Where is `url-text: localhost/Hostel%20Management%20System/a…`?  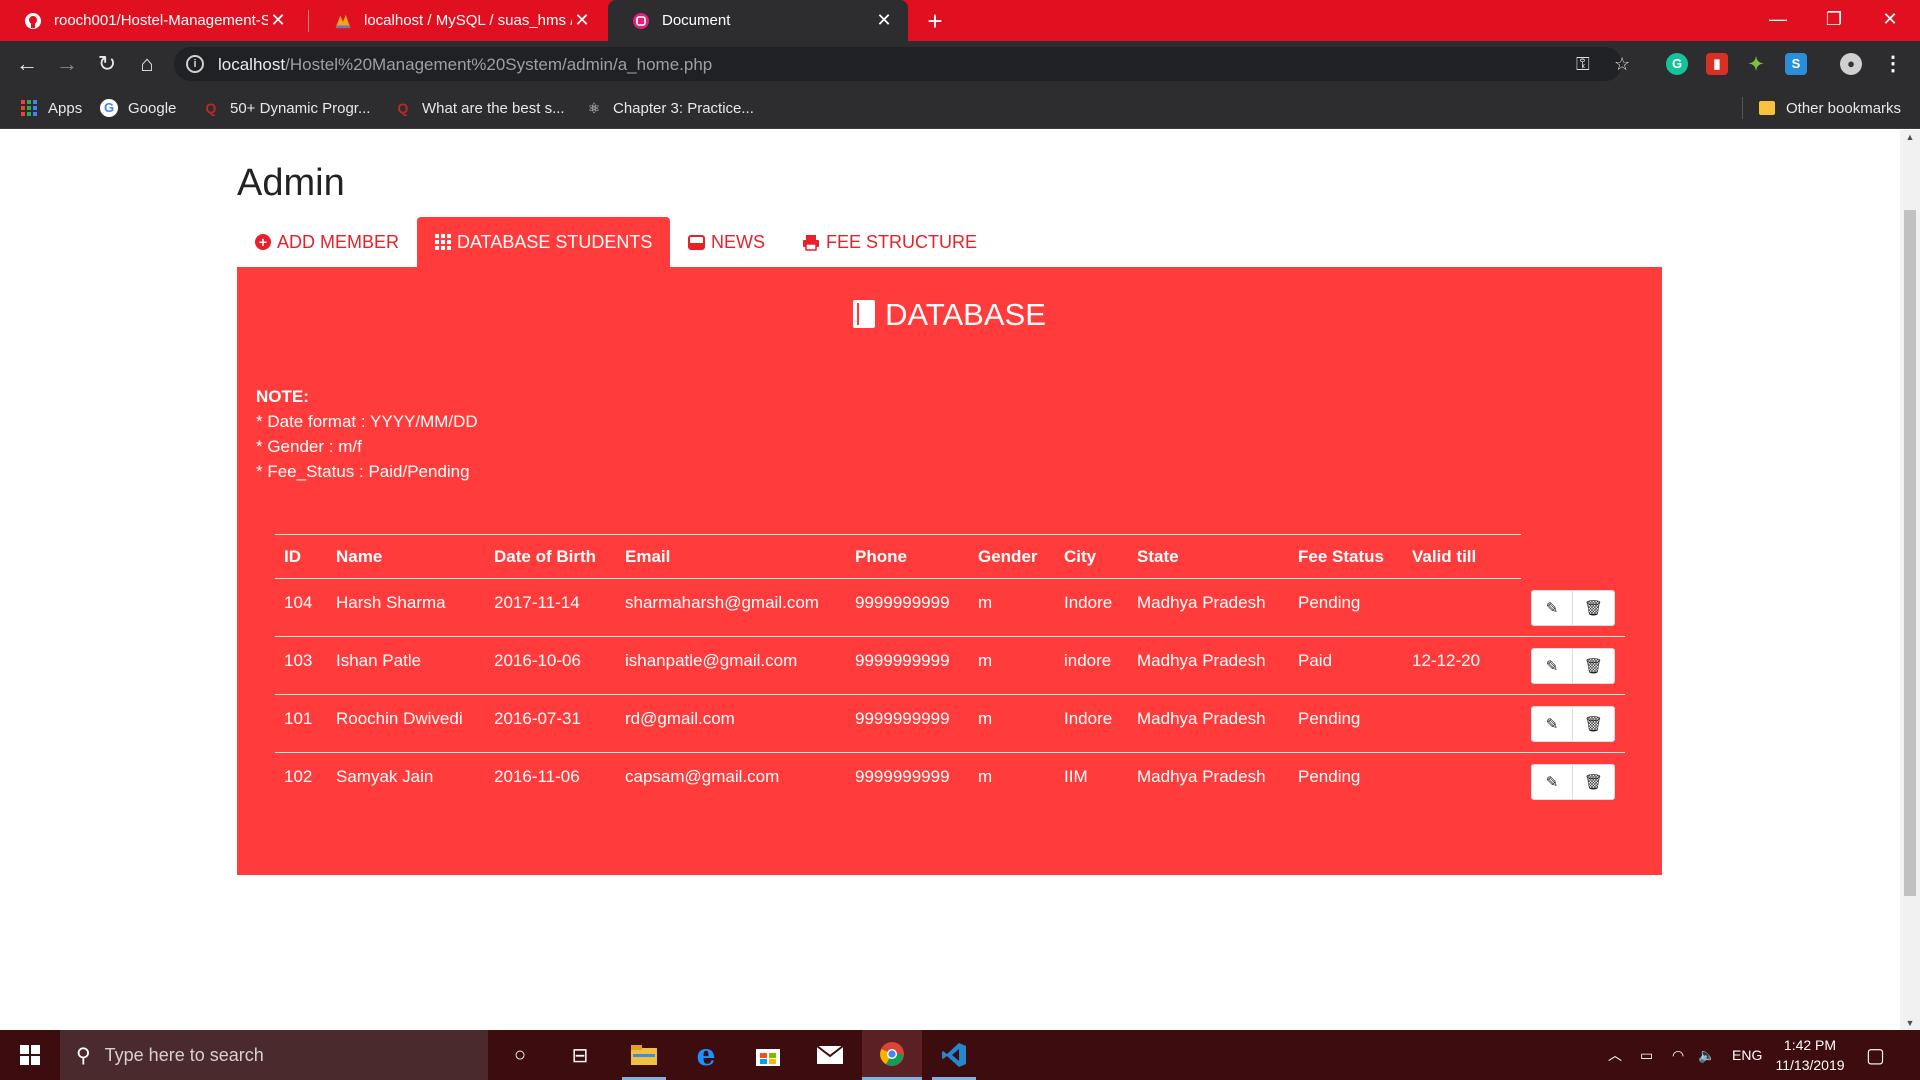
url-text: localhost/Hostel%20Management%20System/a… is located at coordinates (465, 65).